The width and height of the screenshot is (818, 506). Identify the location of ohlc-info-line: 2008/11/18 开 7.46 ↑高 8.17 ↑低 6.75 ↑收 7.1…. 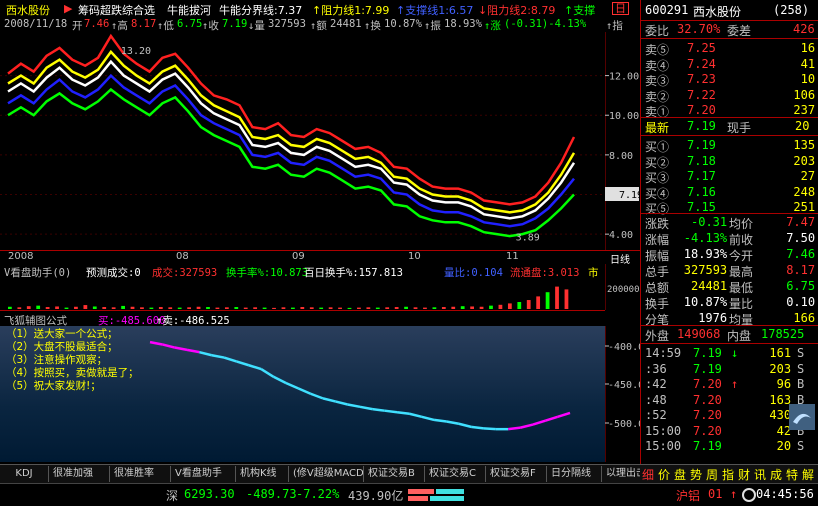
(320, 24).